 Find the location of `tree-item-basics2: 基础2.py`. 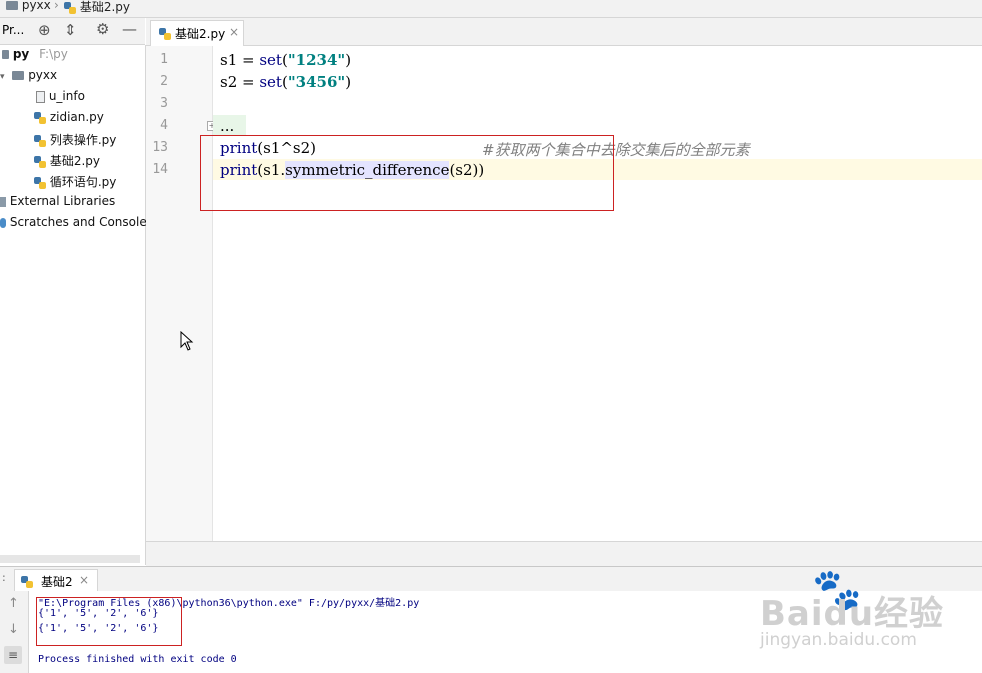

tree-item-basics2: 基础2.py is located at coordinates (67, 160).